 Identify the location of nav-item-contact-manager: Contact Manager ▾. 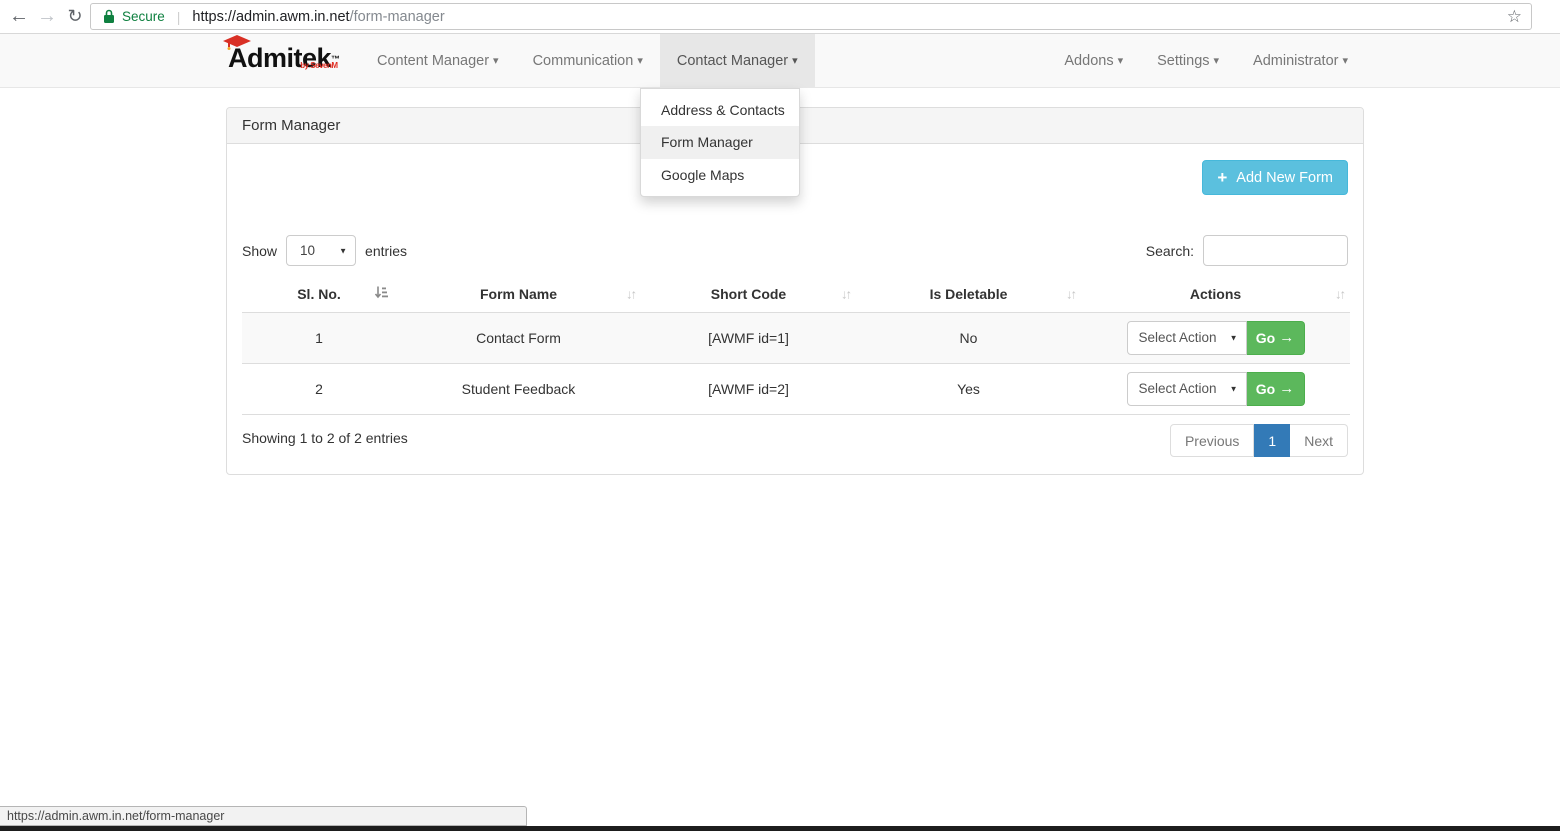
(737, 61).